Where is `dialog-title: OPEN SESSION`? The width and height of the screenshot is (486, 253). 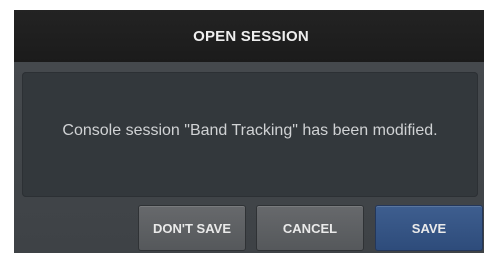 dialog-title: OPEN SESSION is located at coordinates (251, 36).